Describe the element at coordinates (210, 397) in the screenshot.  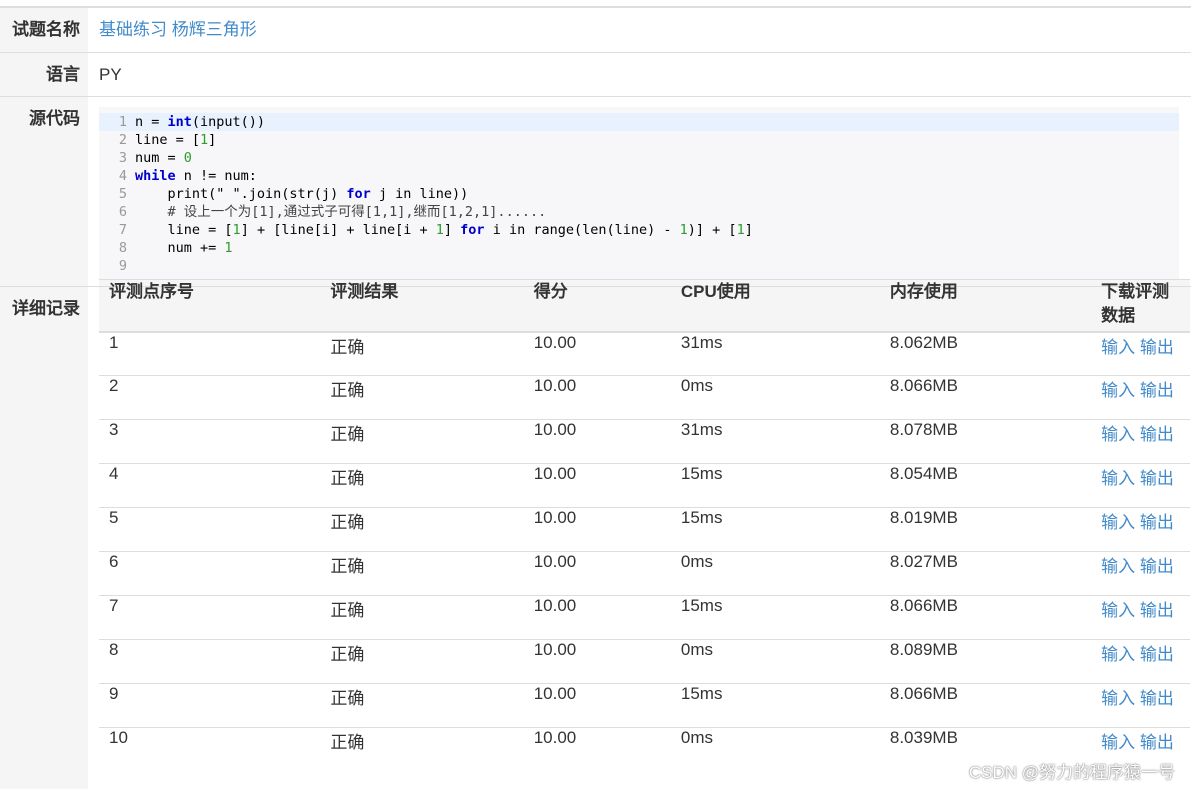
I see `case-number-cell: 2` at that location.